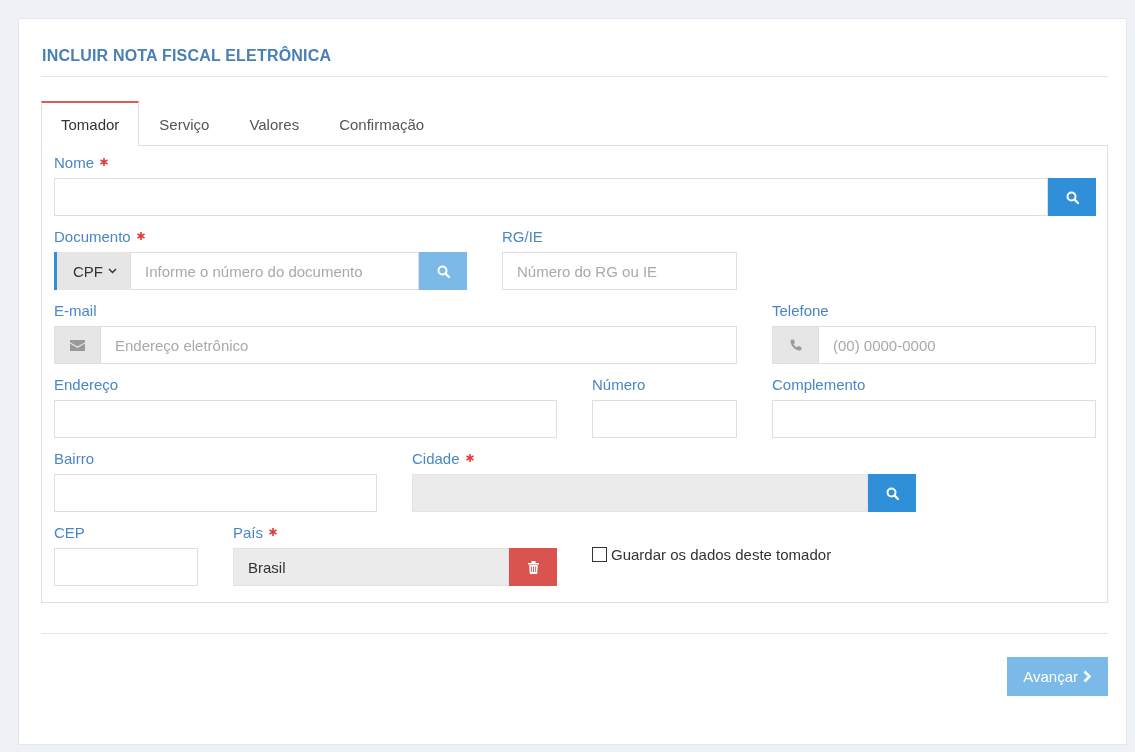 The image size is (1135, 752). What do you see at coordinates (274, 271) in the screenshot?
I see `text-field: Informe o número do documento` at bounding box center [274, 271].